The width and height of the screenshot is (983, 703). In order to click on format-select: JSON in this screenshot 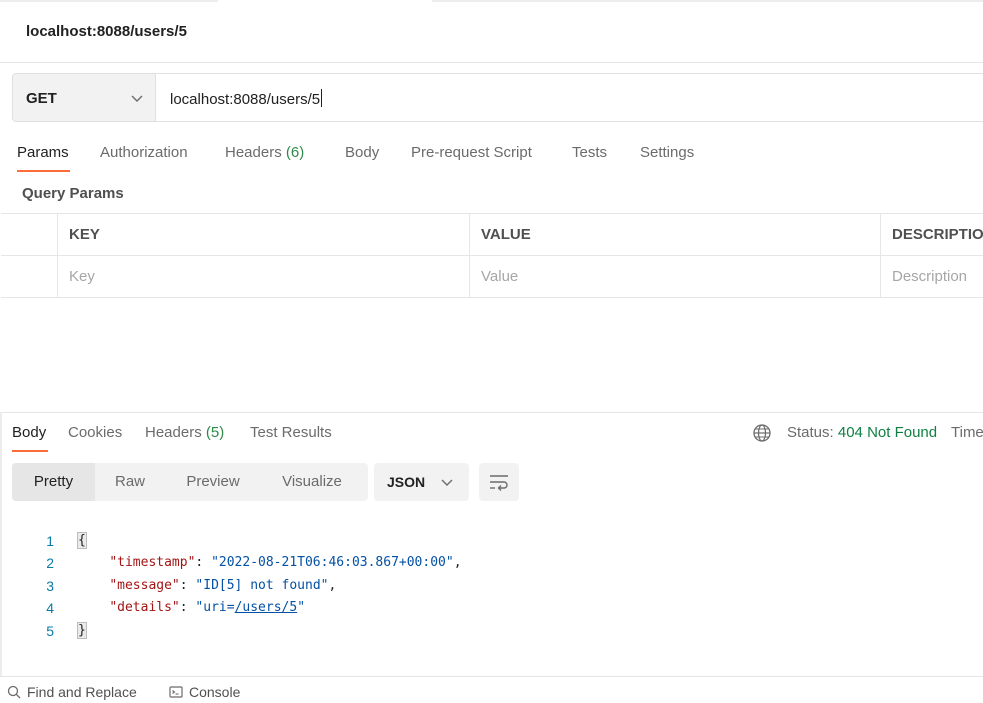, I will do `click(421, 482)`.